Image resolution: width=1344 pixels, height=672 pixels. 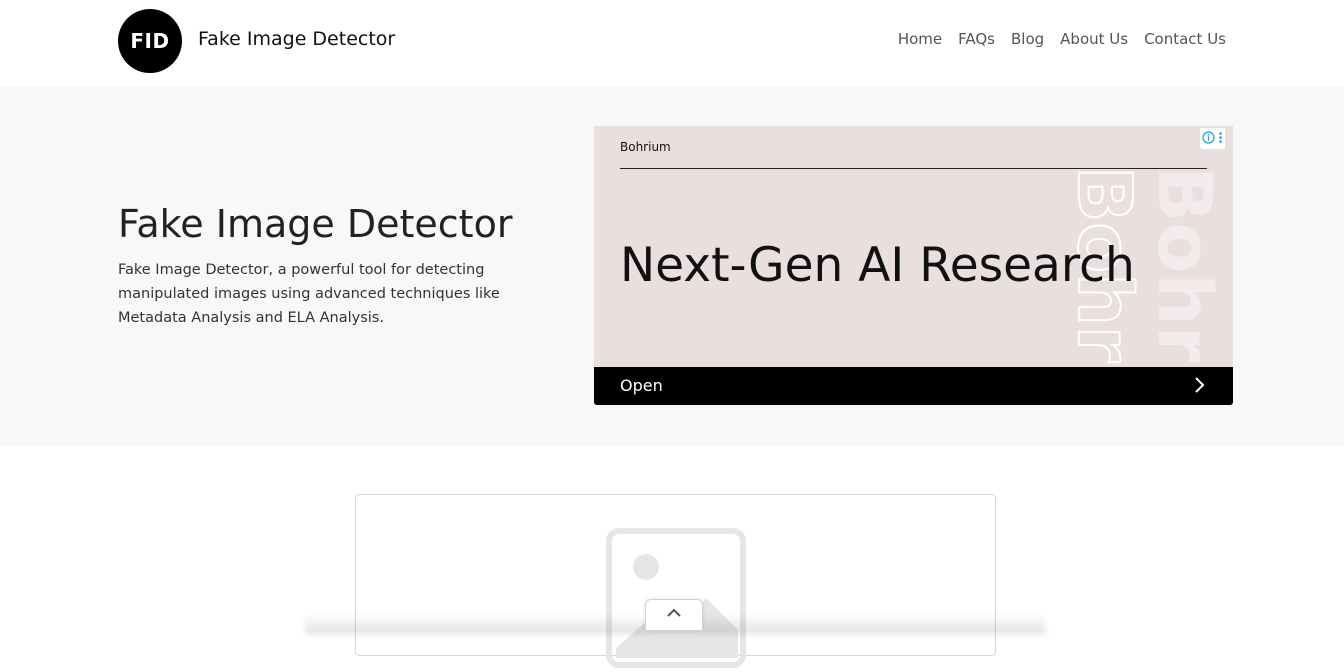 I want to click on site-title: Fake Image Detector, so click(x=296, y=39).